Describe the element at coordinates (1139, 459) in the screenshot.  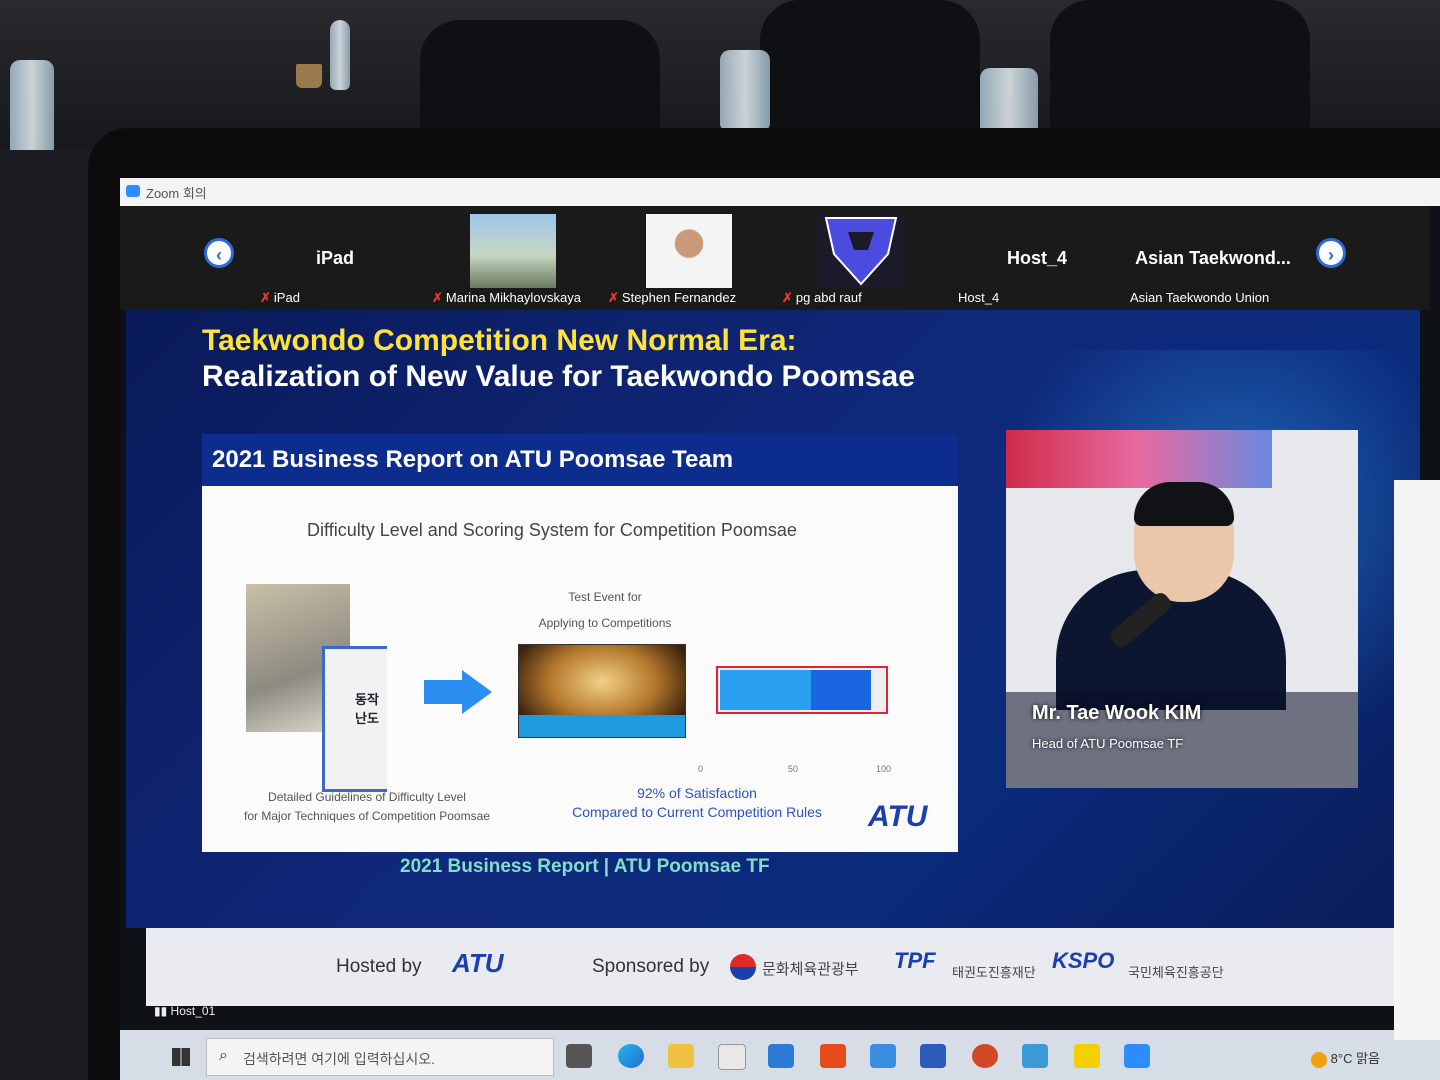
I see `video-background` at that location.